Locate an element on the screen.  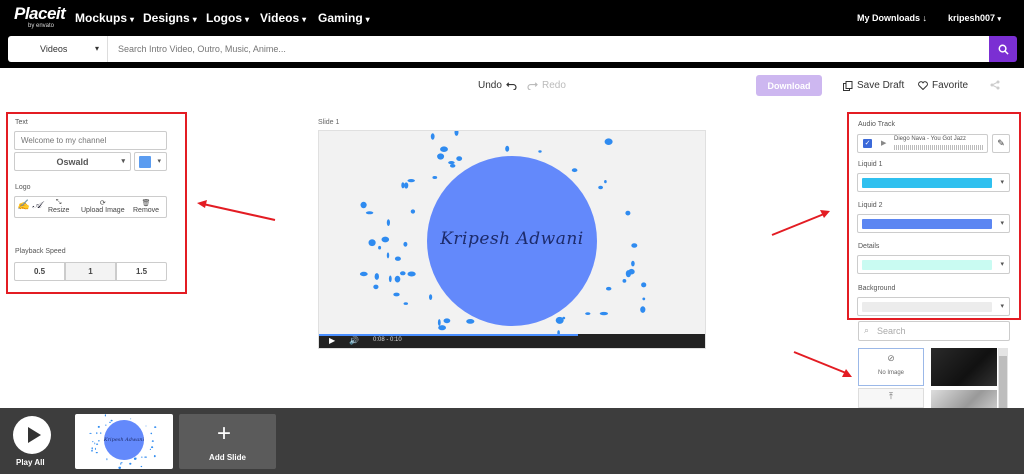
thumbnail-title: Kripesh Adwani is located at coordinates (124, 440).